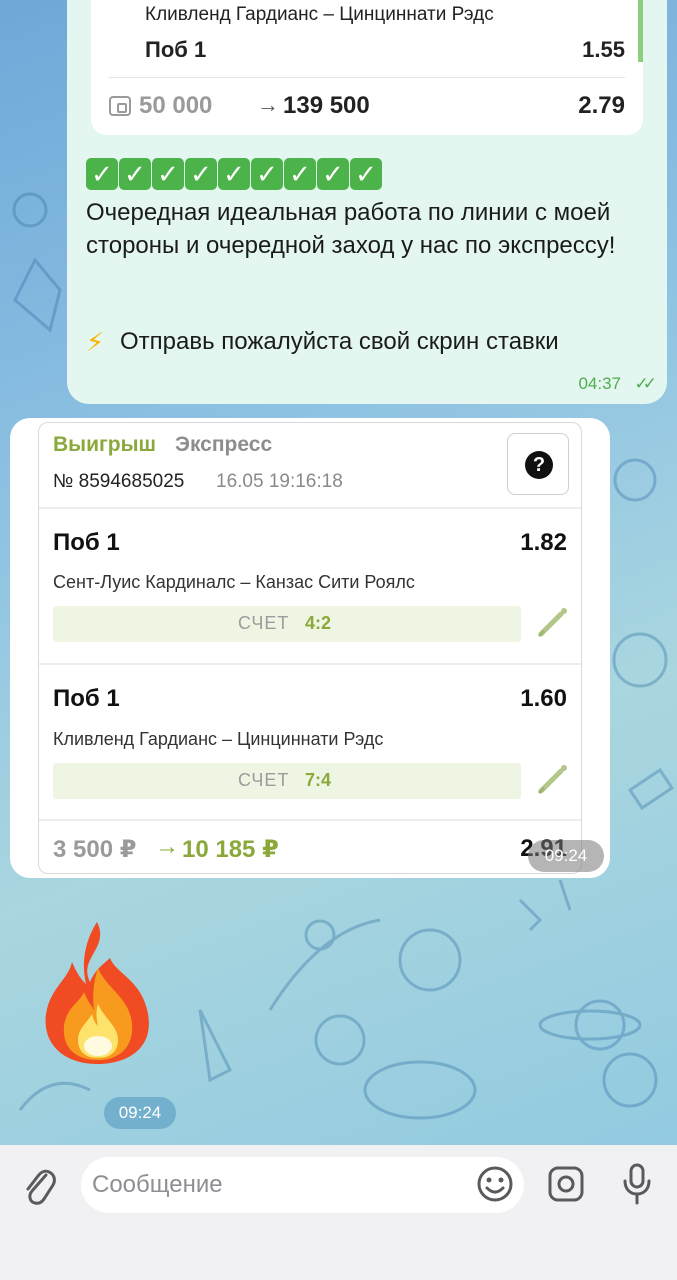 Image resolution: width=677 pixels, height=1280 pixels. I want to click on leg-score-box: СЧЕТ 7:4, so click(287, 781).